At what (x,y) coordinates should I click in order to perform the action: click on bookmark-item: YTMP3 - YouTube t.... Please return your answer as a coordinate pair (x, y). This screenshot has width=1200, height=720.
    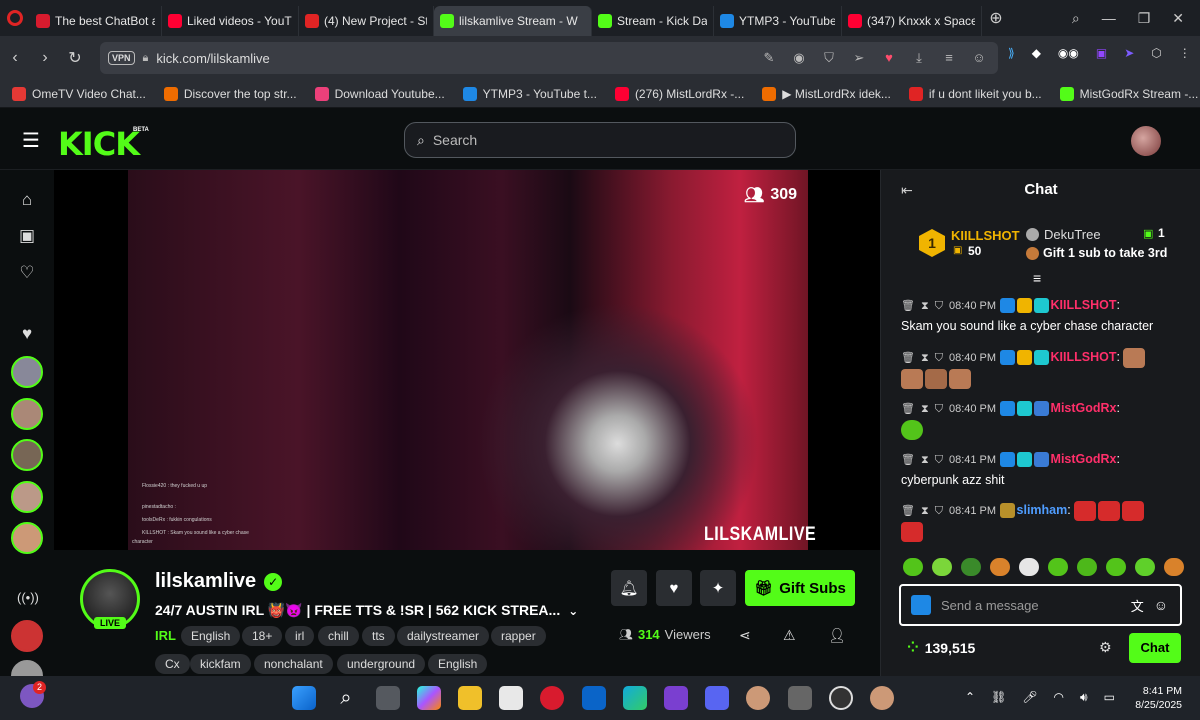
    Looking at the image, I should click on (529, 93).